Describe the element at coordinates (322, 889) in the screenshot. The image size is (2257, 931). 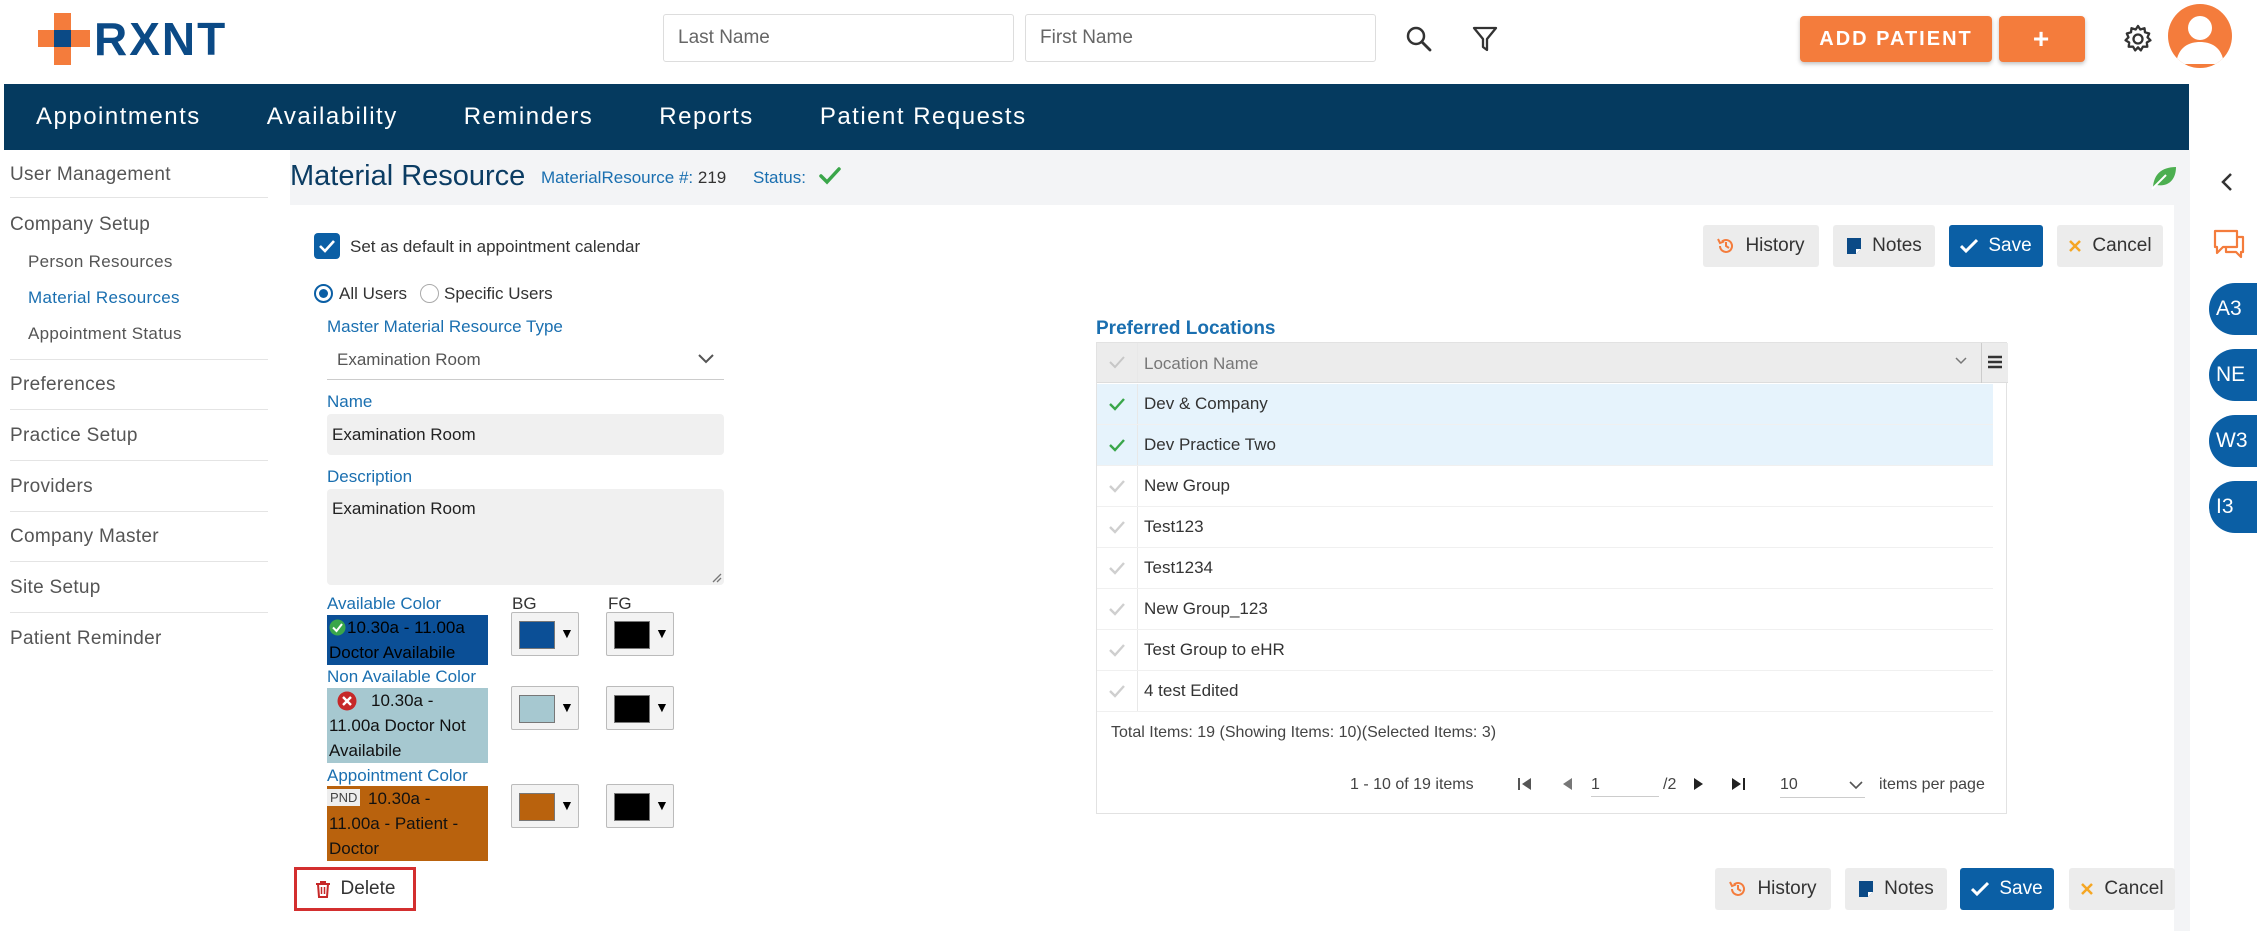
I see `trash-icon` at that location.